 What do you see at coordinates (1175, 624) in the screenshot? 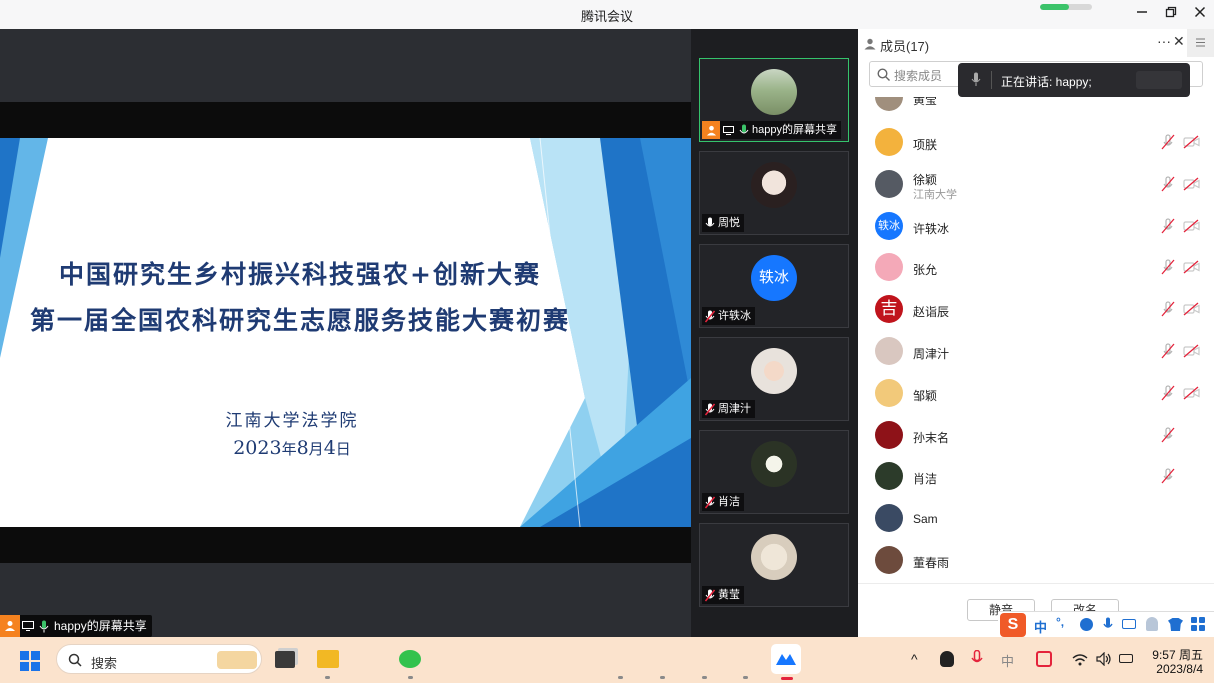
I see `skin-icon` at bounding box center [1175, 624].